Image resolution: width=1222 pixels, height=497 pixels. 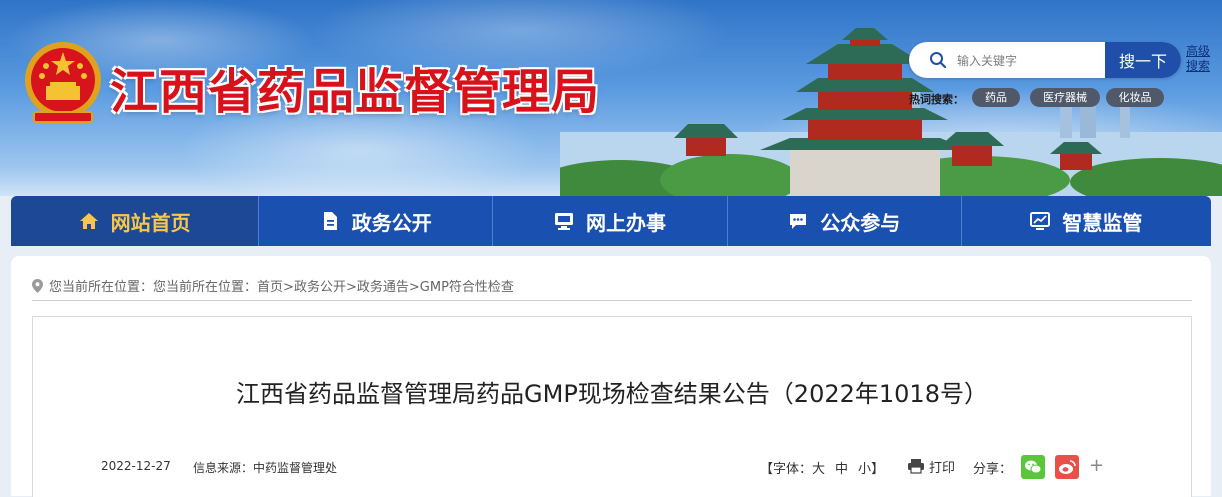 What do you see at coordinates (841, 469) in the screenshot?
I see `font-size-medium: 中` at bounding box center [841, 469].